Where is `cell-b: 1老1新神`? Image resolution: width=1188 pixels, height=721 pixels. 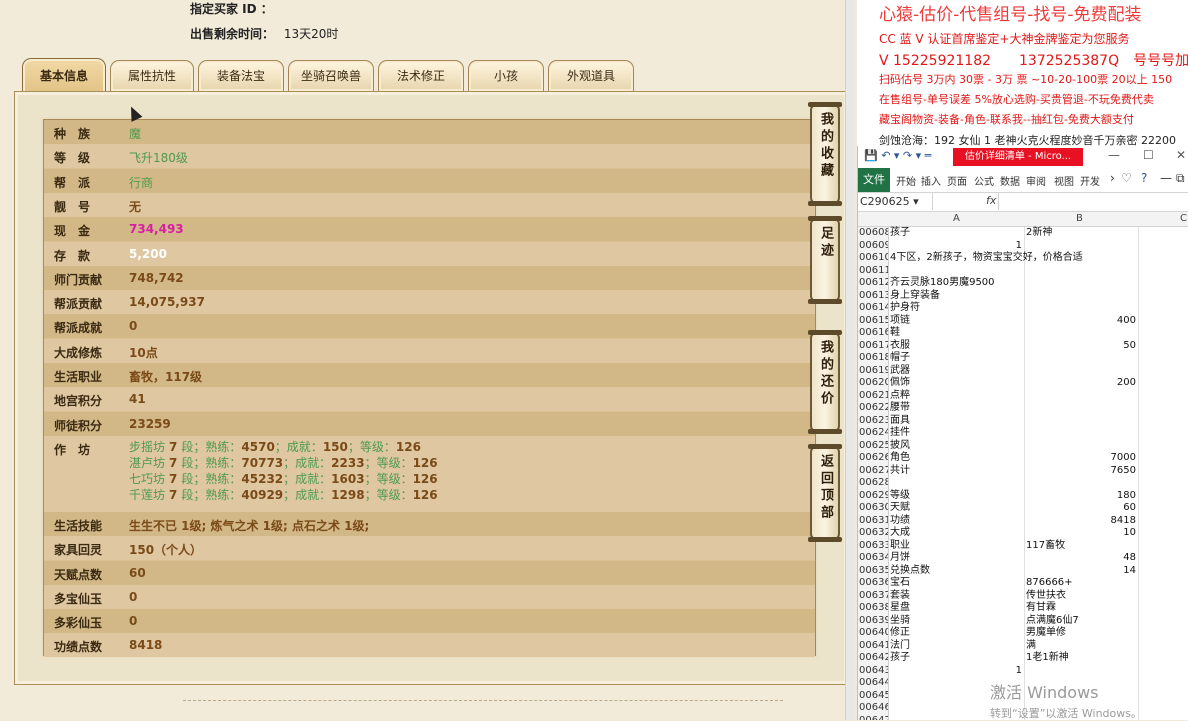 cell-b: 1老1新神 is located at coordinates (1081, 658).